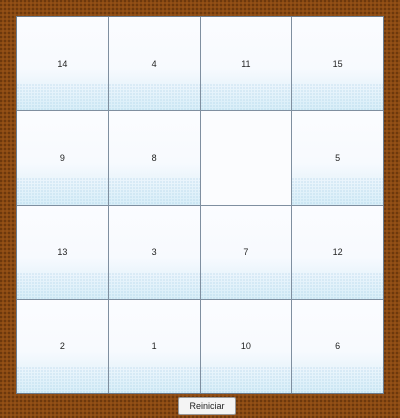 The height and width of the screenshot is (418, 400). I want to click on tile-number: 7, so click(246, 252).